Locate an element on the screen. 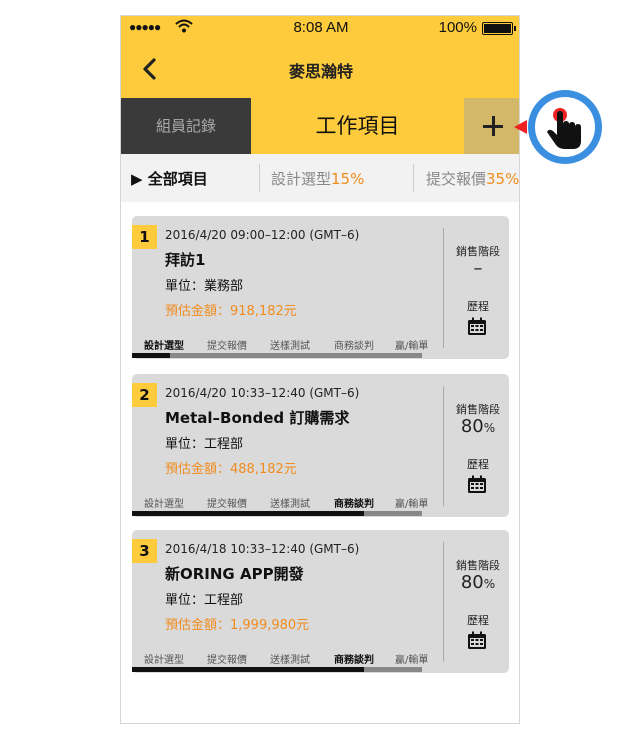 Image resolution: width=640 pixels, height=740 pixels. tab-bar: 組員記錄 工作項目 is located at coordinates (320, 126).